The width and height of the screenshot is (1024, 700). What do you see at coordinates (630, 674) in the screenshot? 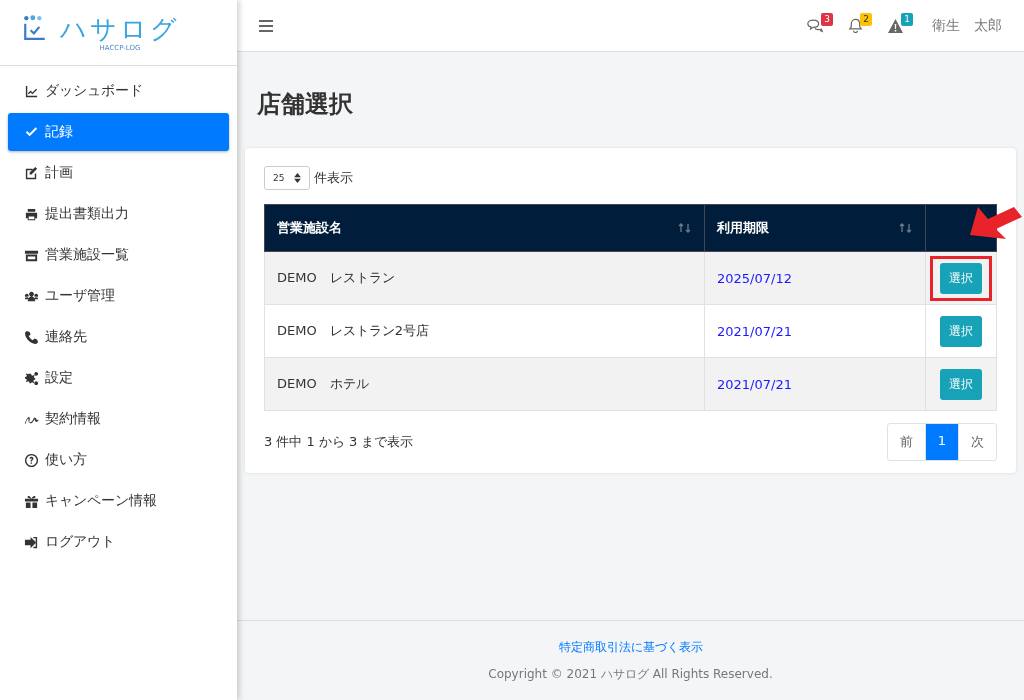
I see `copyright-text: Copyright © 2021 ハサログ All Rights Reserved.` at bounding box center [630, 674].